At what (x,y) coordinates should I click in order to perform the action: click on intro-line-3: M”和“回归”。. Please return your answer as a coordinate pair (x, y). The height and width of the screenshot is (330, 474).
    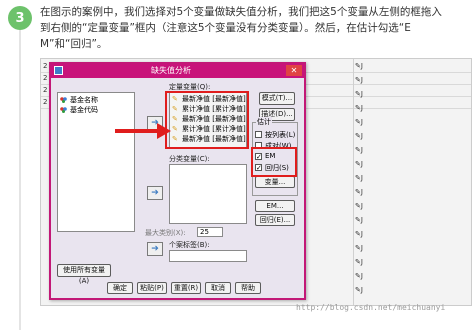
    Looking at the image, I should click on (74, 44).